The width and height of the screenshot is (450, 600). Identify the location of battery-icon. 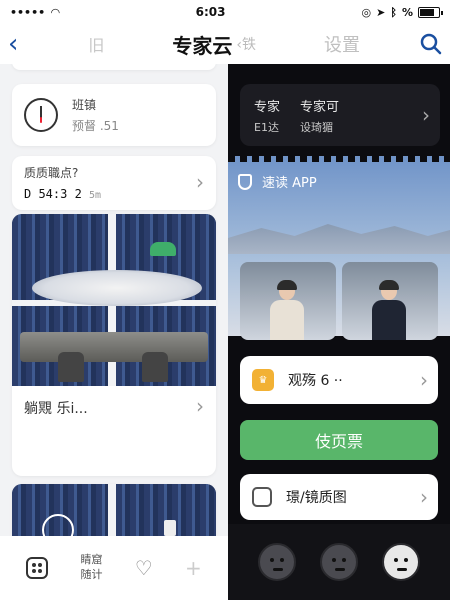
(430, 12).